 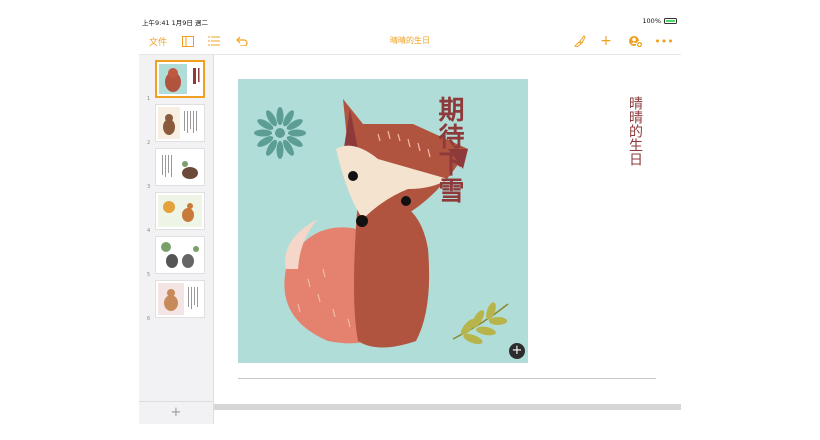 What do you see at coordinates (175, 23) in the screenshot?
I see `status-time: 上午9:41 1月9日 週二` at bounding box center [175, 23].